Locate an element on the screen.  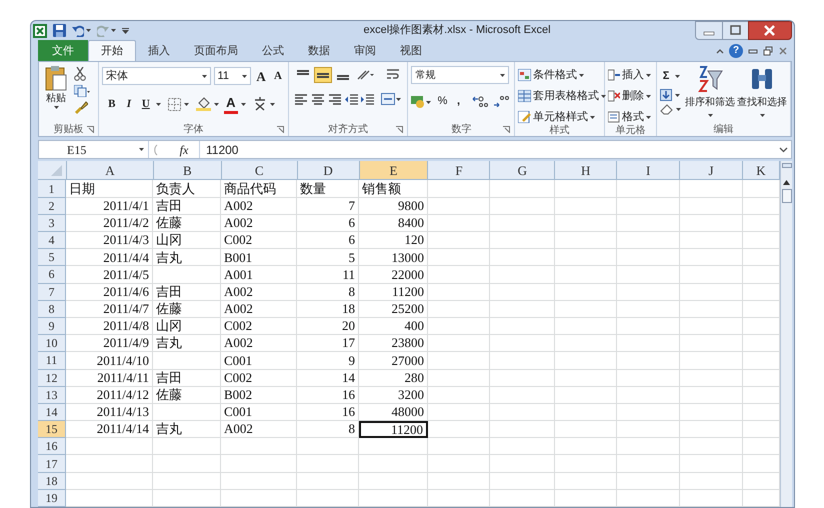
table-cell: 400 is located at coordinates (393, 327).